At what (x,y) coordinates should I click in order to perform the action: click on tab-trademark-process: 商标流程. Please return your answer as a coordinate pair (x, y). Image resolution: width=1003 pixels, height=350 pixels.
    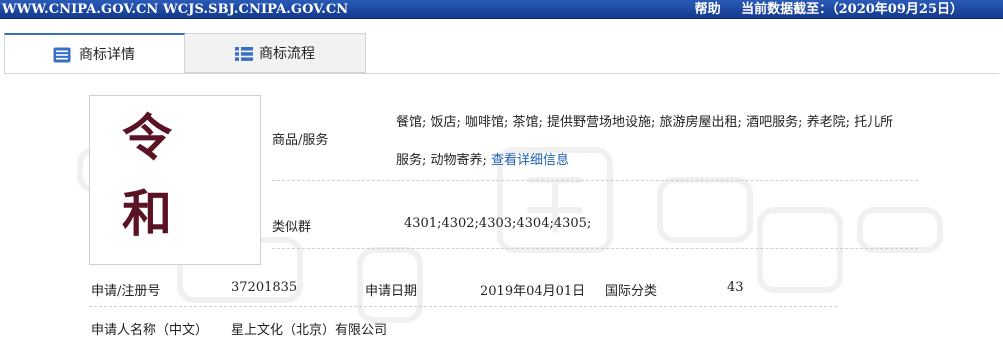
    Looking at the image, I should click on (275, 53).